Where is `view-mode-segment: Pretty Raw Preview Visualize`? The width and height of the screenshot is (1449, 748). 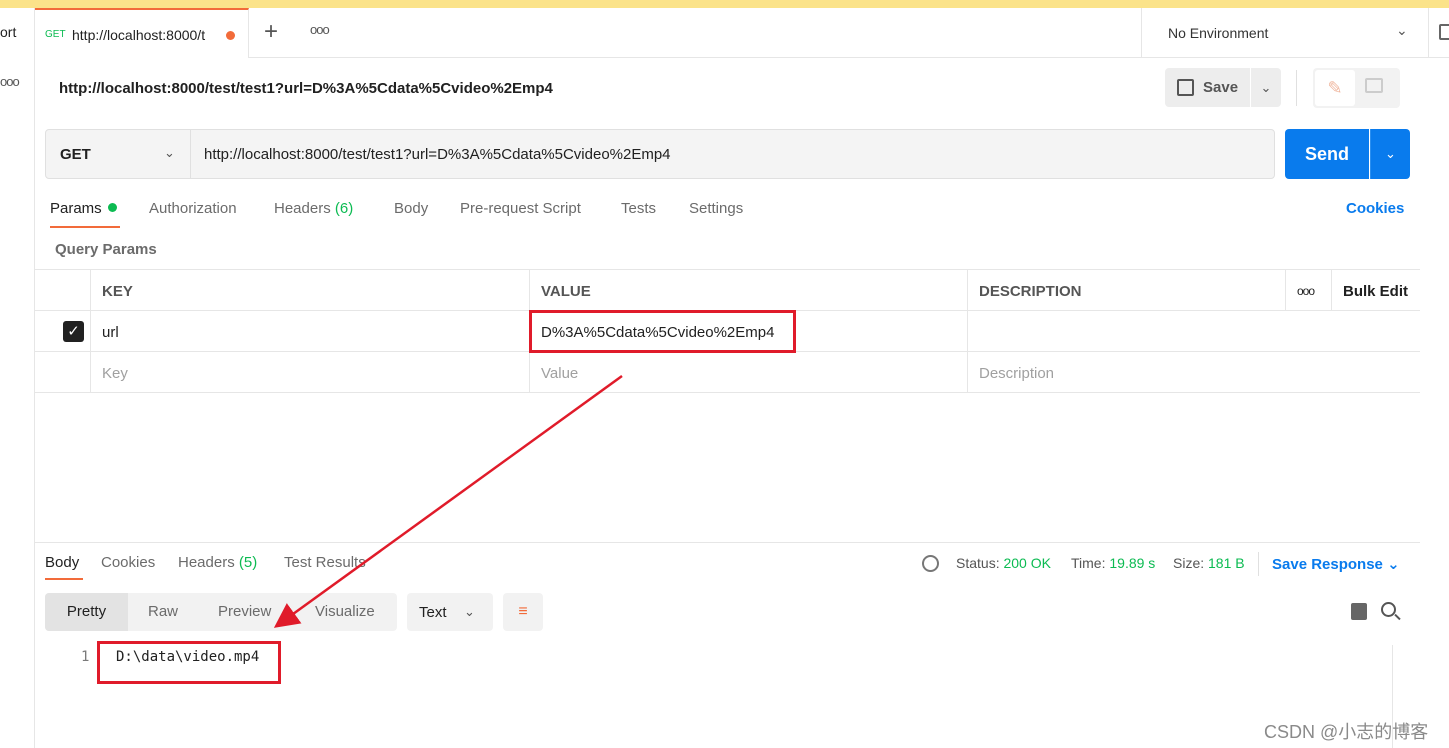 view-mode-segment: Pretty Raw Preview Visualize is located at coordinates (221, 612).